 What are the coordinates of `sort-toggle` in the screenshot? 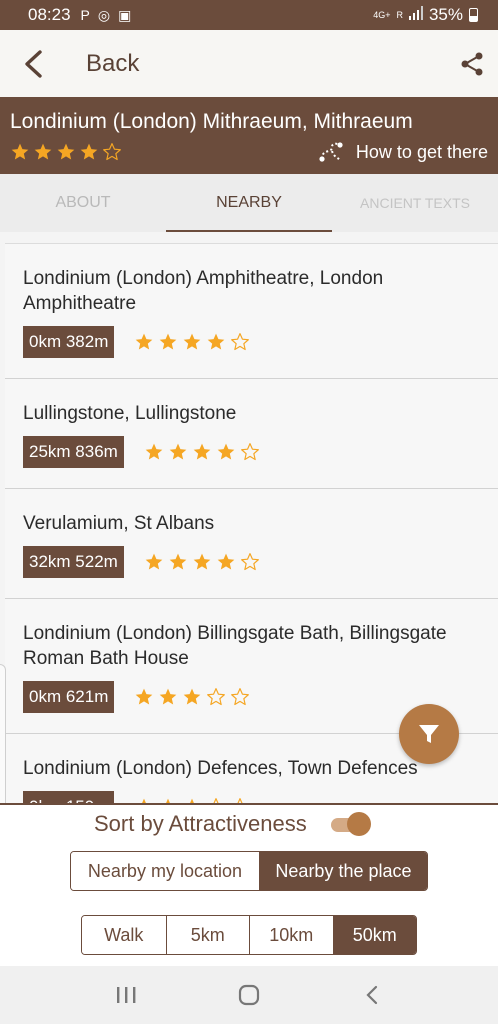 It's located at (350, 824).